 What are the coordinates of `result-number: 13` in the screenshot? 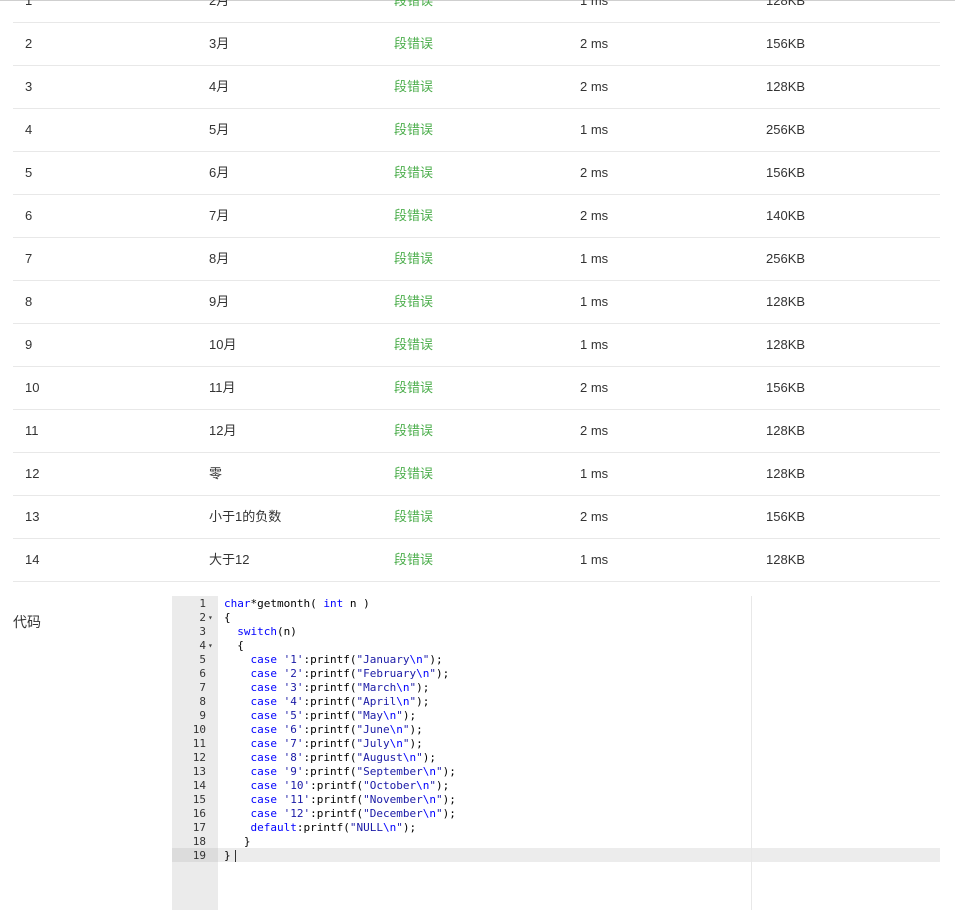 It's located at (32, 516).